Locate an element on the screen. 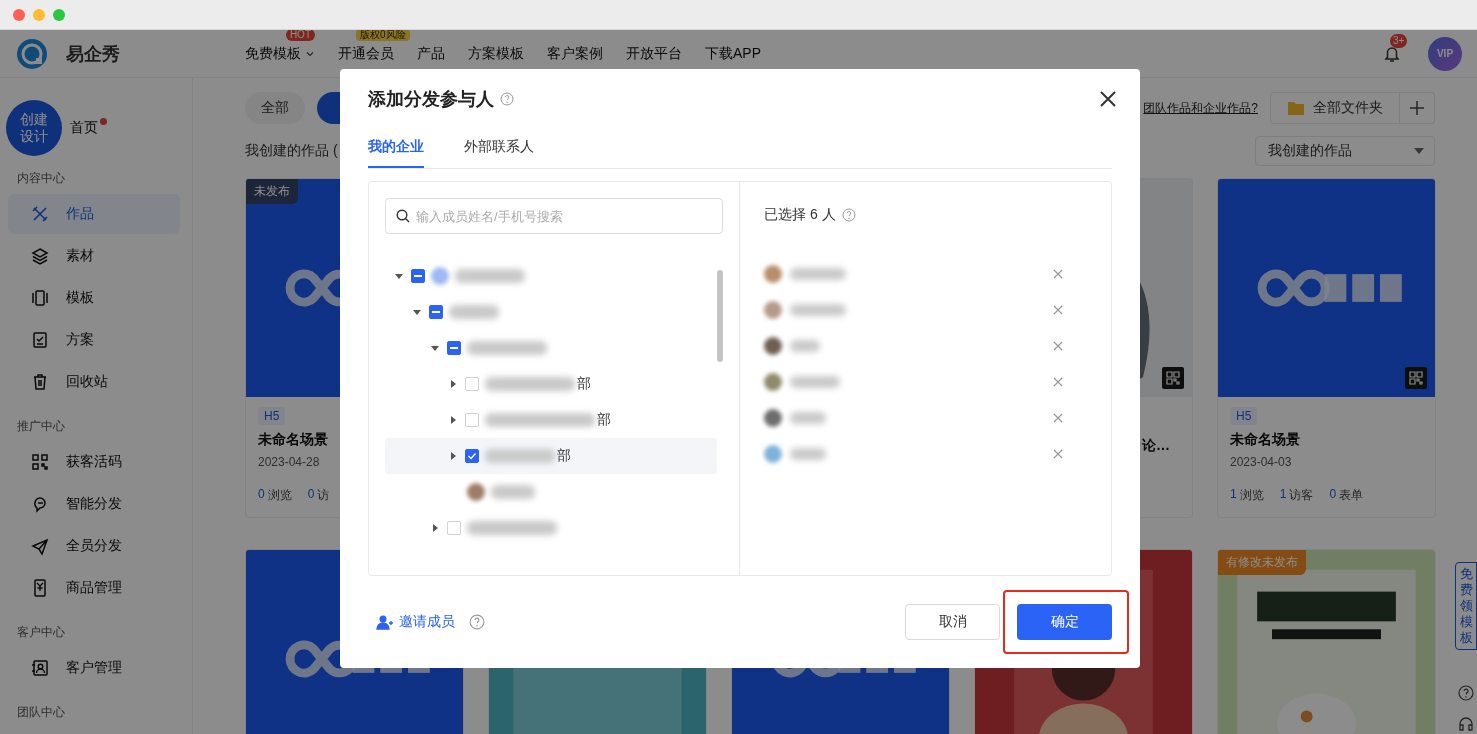 This screenshot has height=734, width=1477. stat-unit: 表单 is located at coordinates (1351, 495).